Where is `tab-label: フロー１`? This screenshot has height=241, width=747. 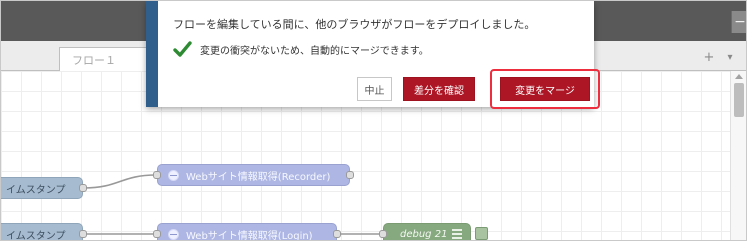 tab-label: フロー１ is located at coordinates (94, 60).